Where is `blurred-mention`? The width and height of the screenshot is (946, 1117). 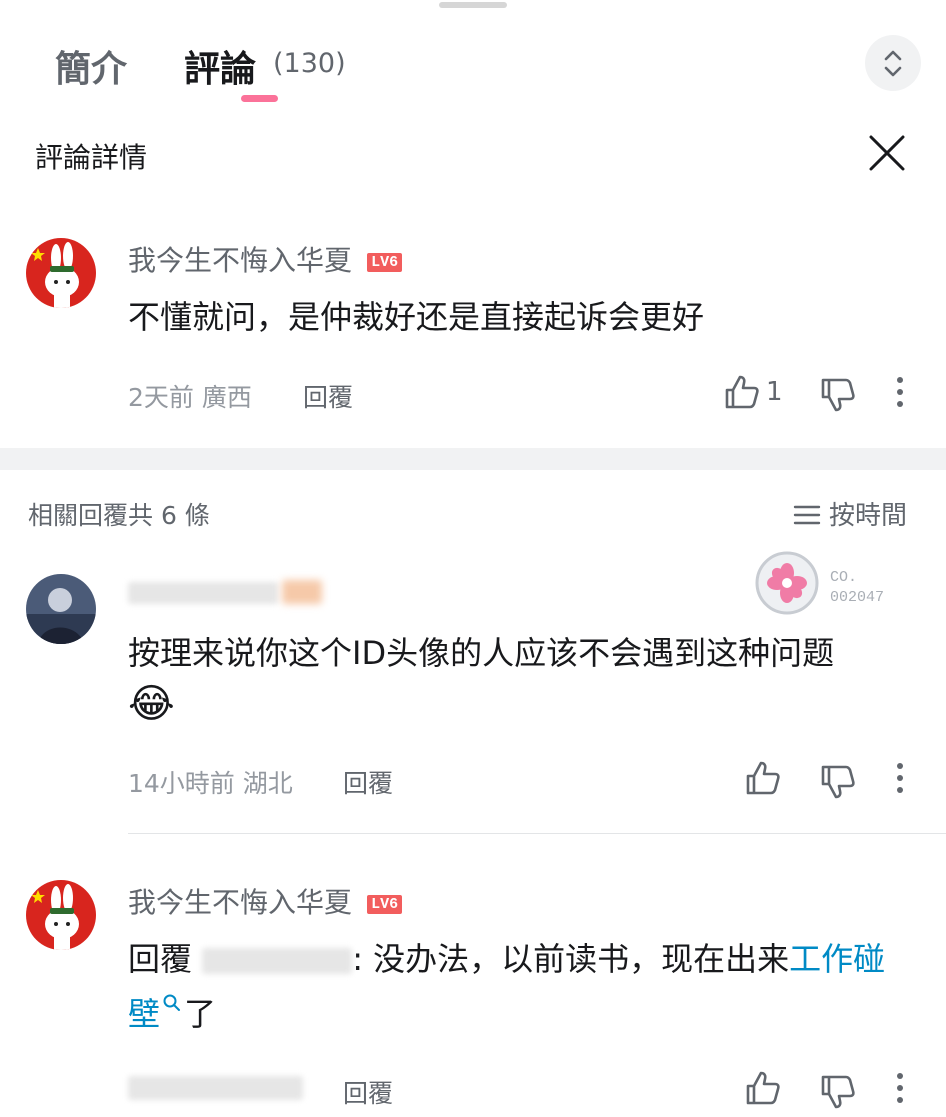 blurred-mention is located at coordinates (277, 961).